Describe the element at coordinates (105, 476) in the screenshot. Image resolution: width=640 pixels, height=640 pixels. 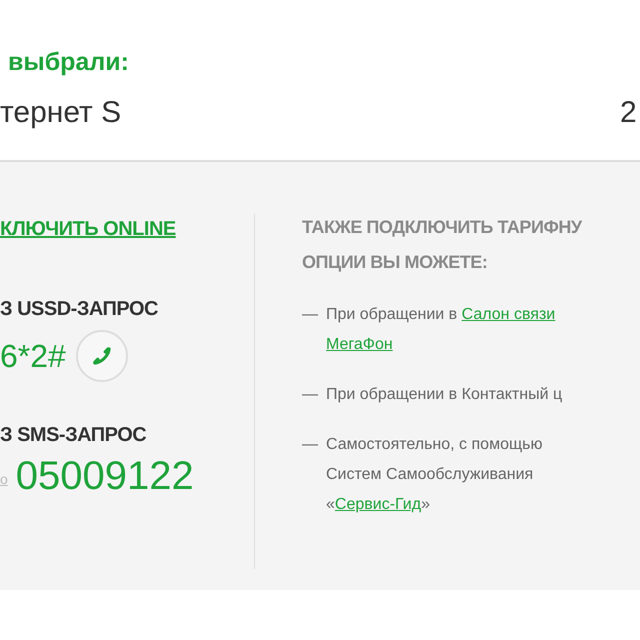
I see `sms-number: 05009122` at that location.